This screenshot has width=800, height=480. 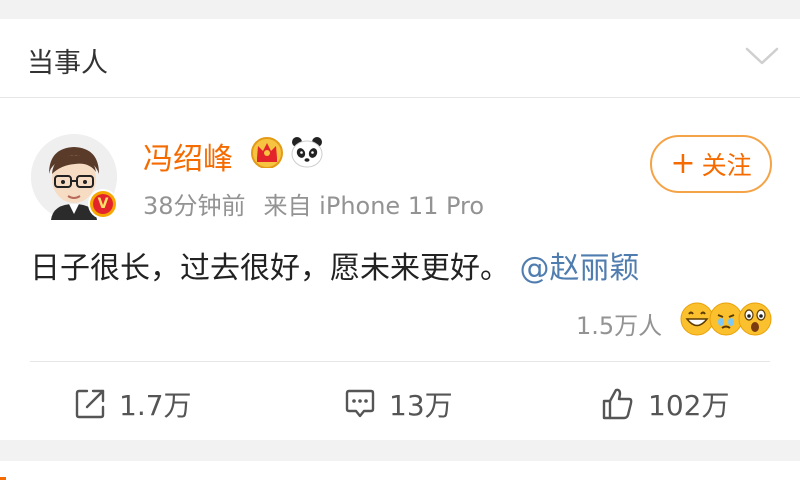 What do you see at coordinates (683, 163) in the screenshot?
I see `plus-icon: +` at bounding box center [683, 163].